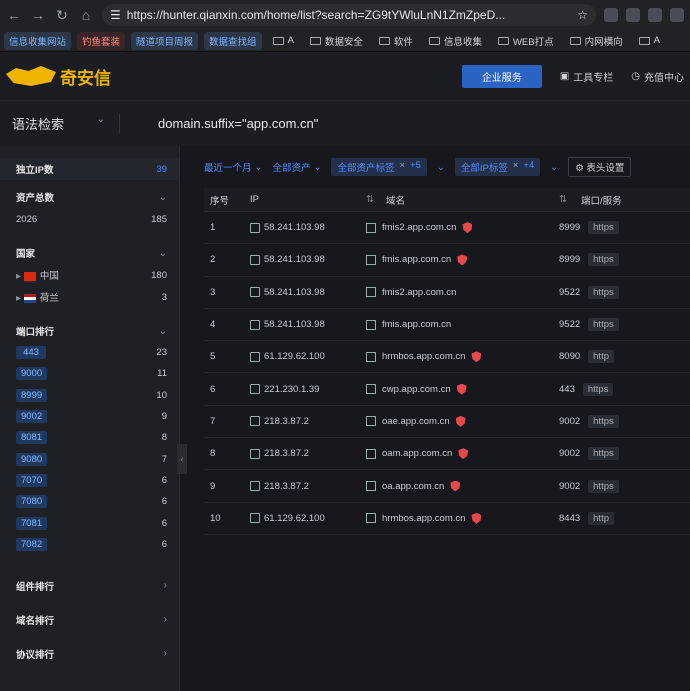  I want to click on unique-ip-row: 独立IP数 39, so click(89, 169).